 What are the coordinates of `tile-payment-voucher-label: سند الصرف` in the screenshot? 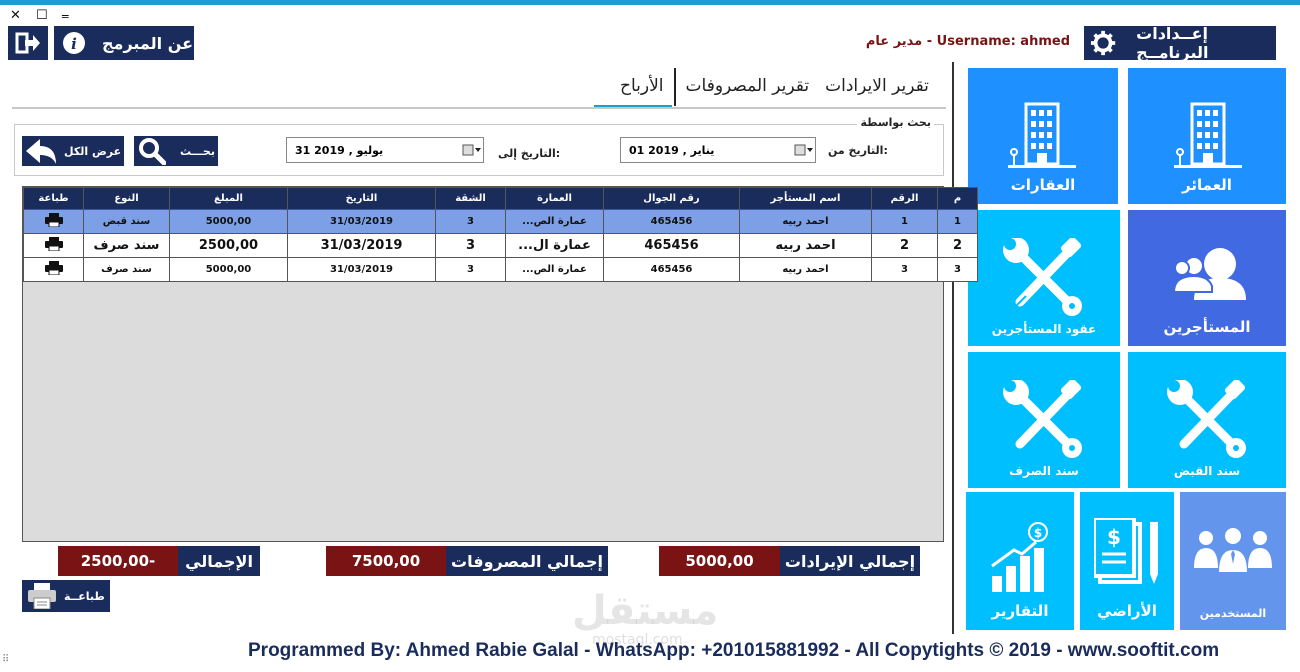 It's located at (1044, 471).